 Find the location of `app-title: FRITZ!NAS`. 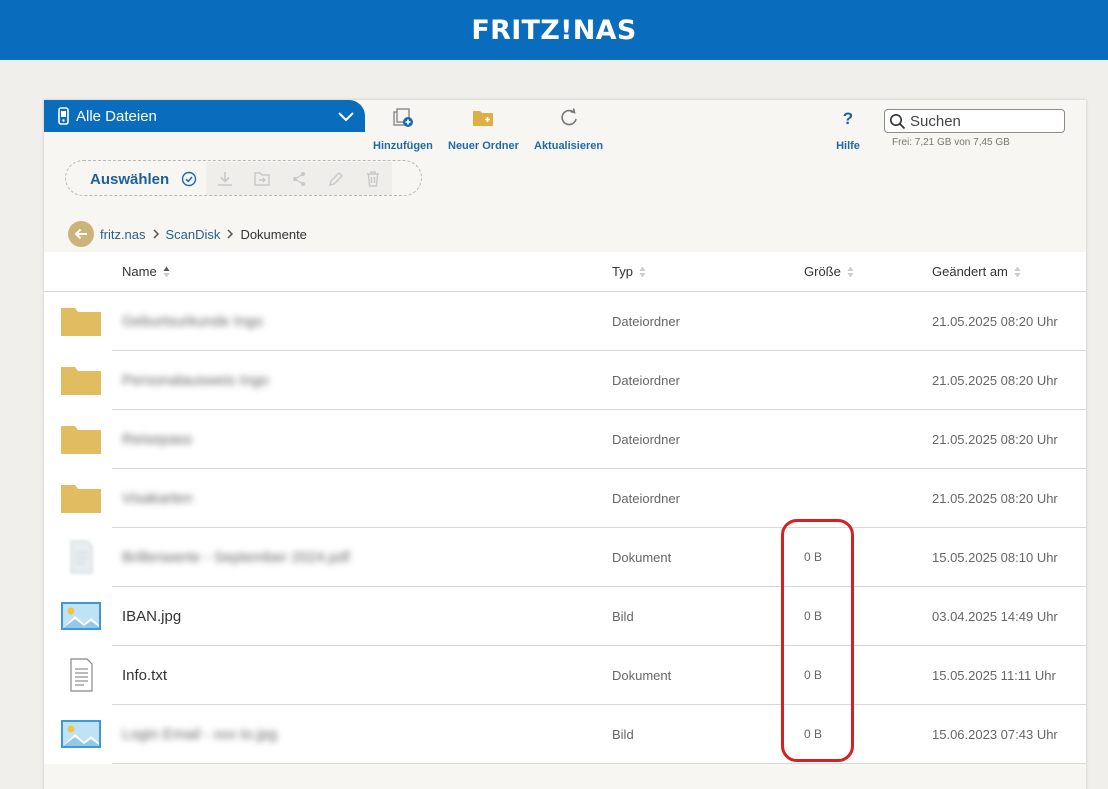

app-title: FRITZ!NAS is located at coordinates (554, 30).